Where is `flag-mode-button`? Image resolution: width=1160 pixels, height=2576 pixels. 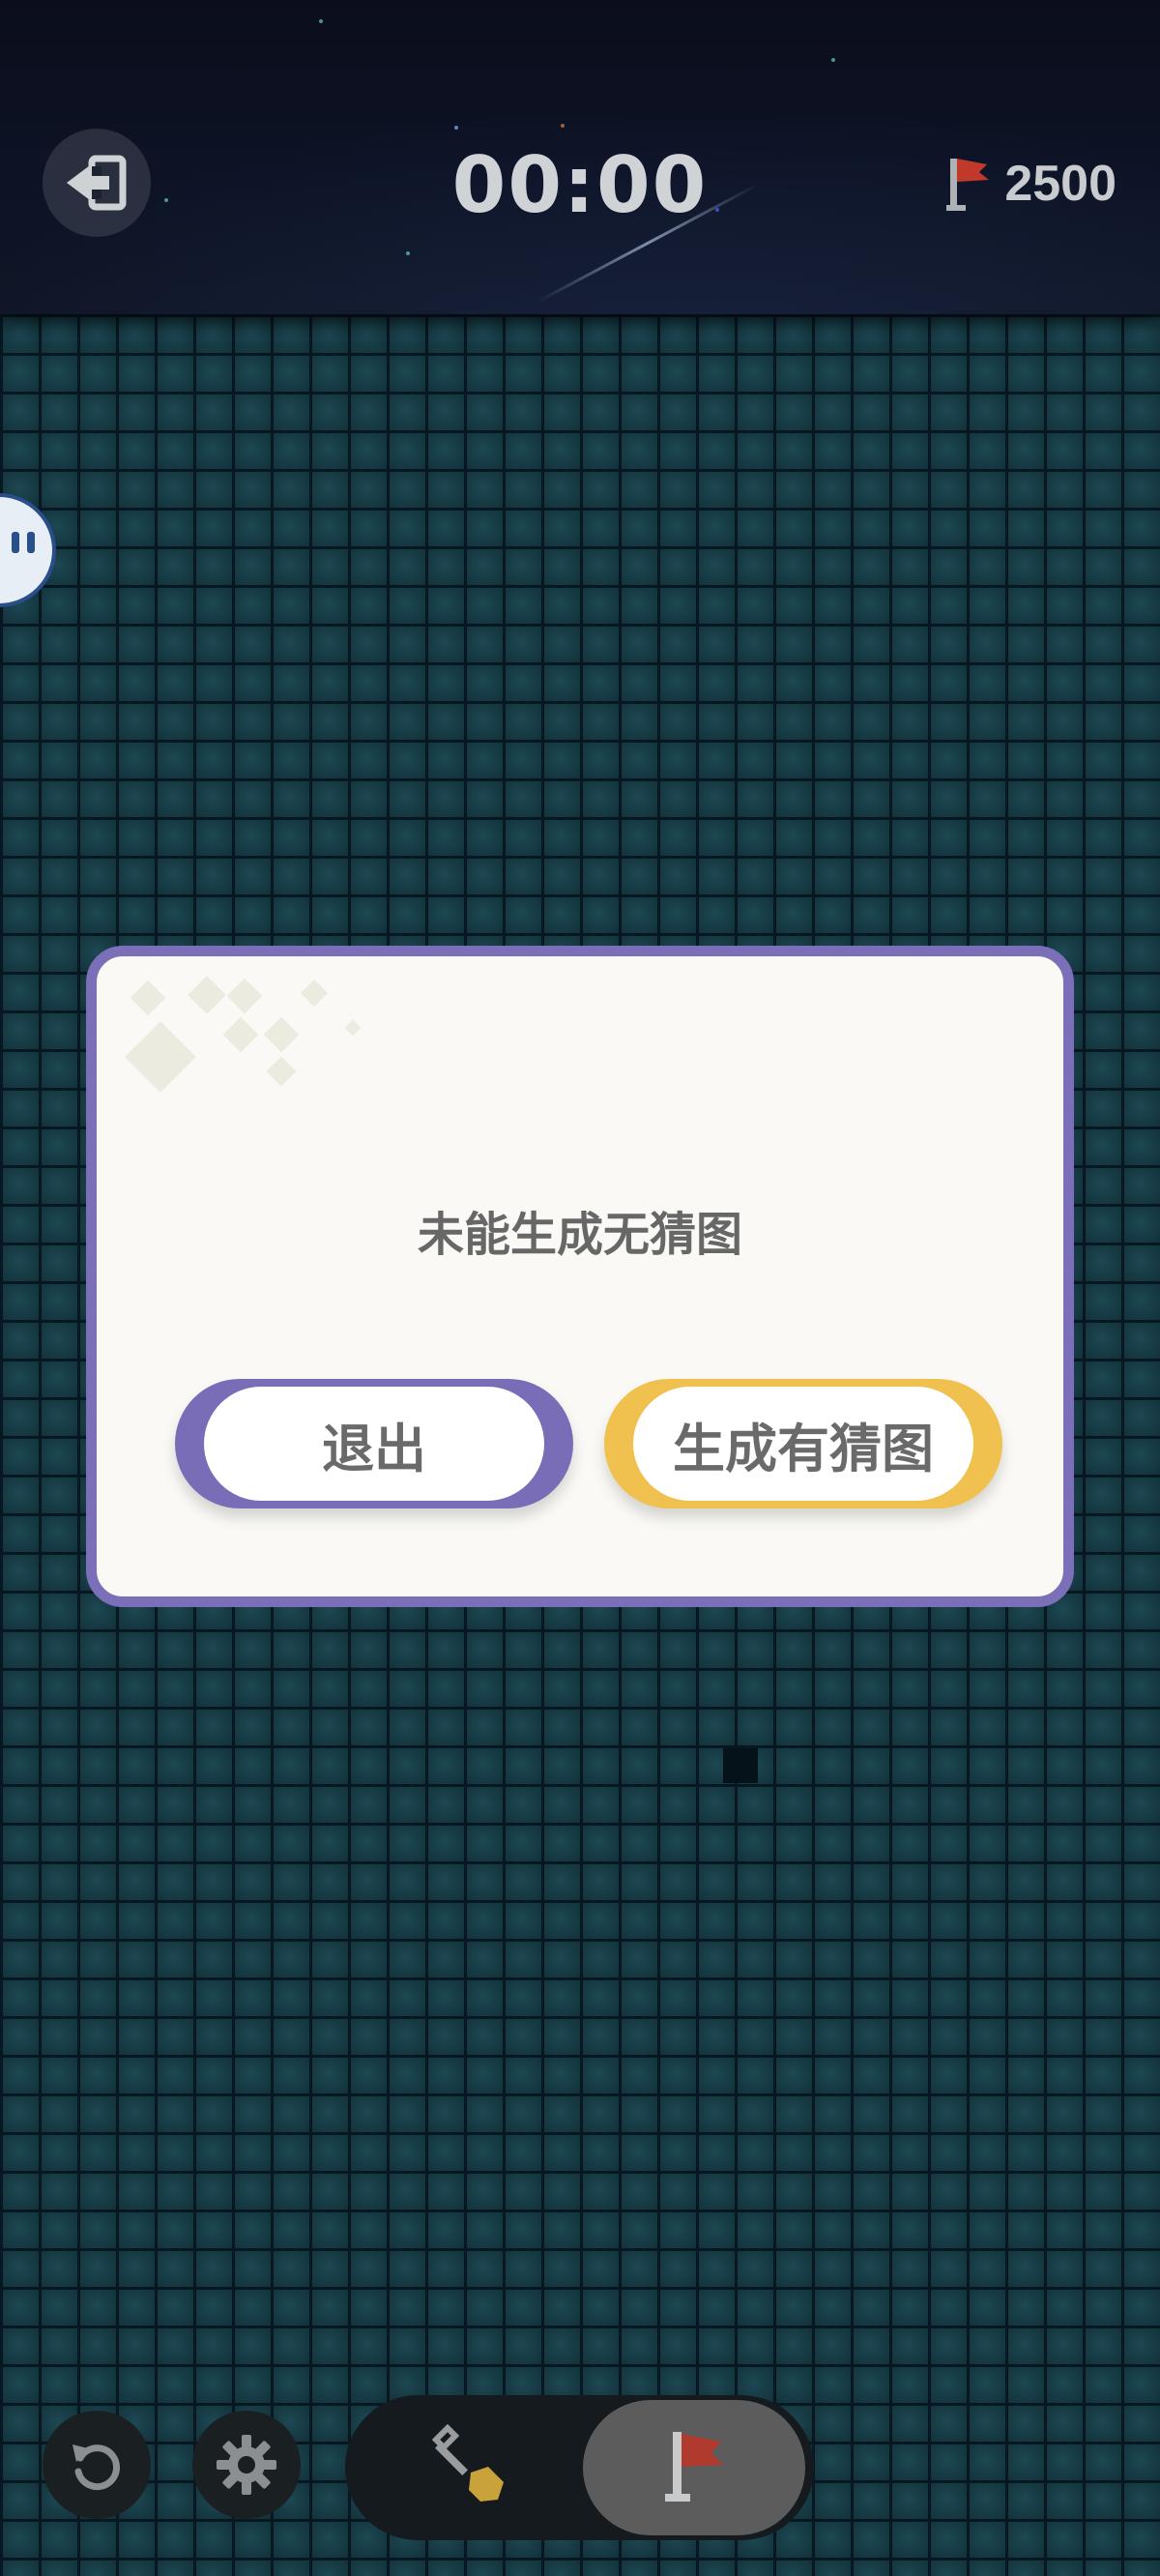
flag-mode-button is located at coordinates (694, 2467).